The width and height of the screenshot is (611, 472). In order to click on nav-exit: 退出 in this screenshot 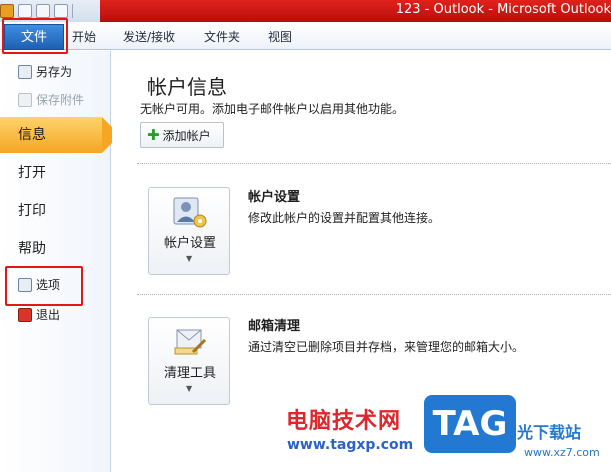, I will do `click(39, 314)`.